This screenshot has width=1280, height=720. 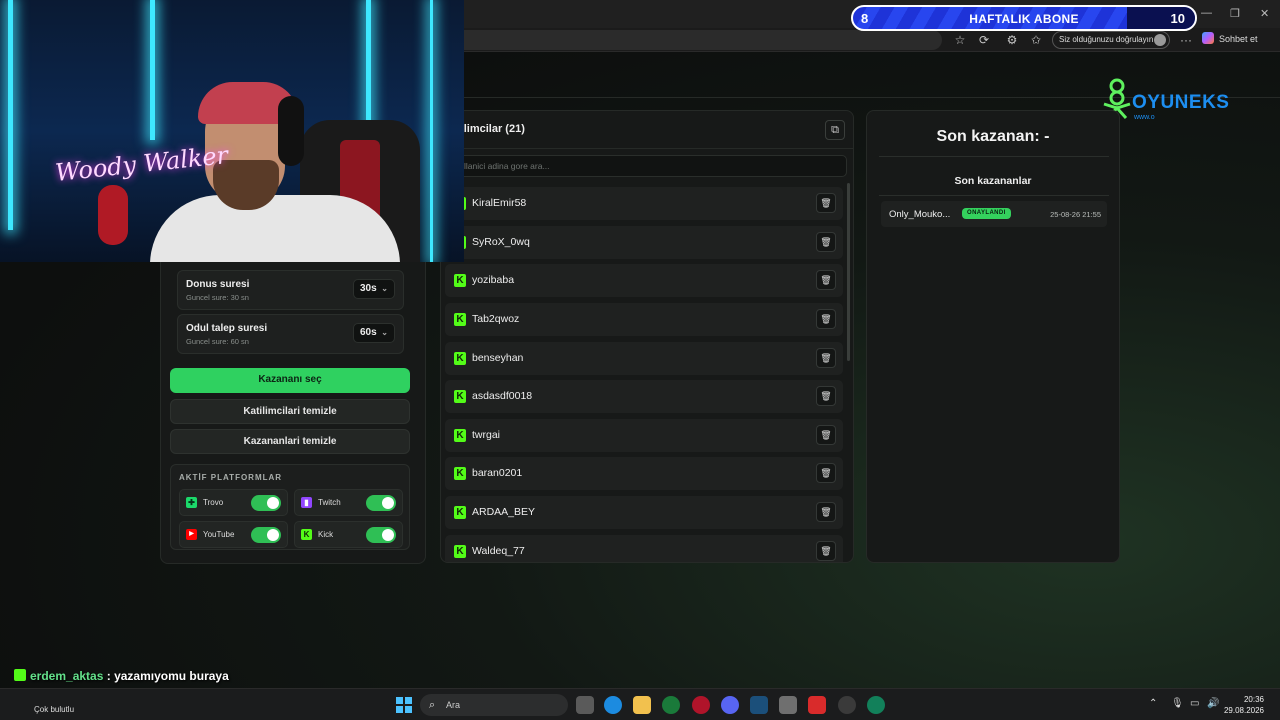 I want to click on more-menu-icon: ···, so click(x=1186, y=40).